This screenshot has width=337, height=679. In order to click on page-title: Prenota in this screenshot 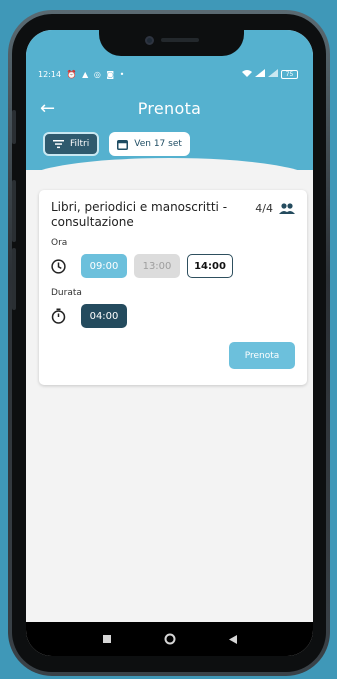, I will do `click(169, 108)`.